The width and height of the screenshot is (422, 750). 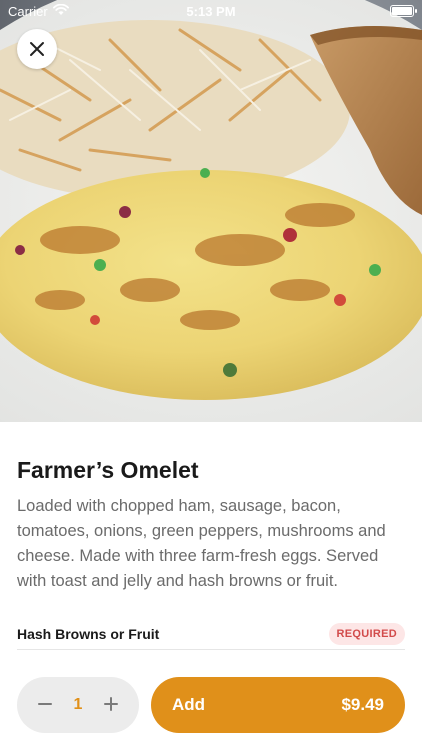 I want to click on status-bar: Carrier 5:13 PM, so click(x=211, y=11).